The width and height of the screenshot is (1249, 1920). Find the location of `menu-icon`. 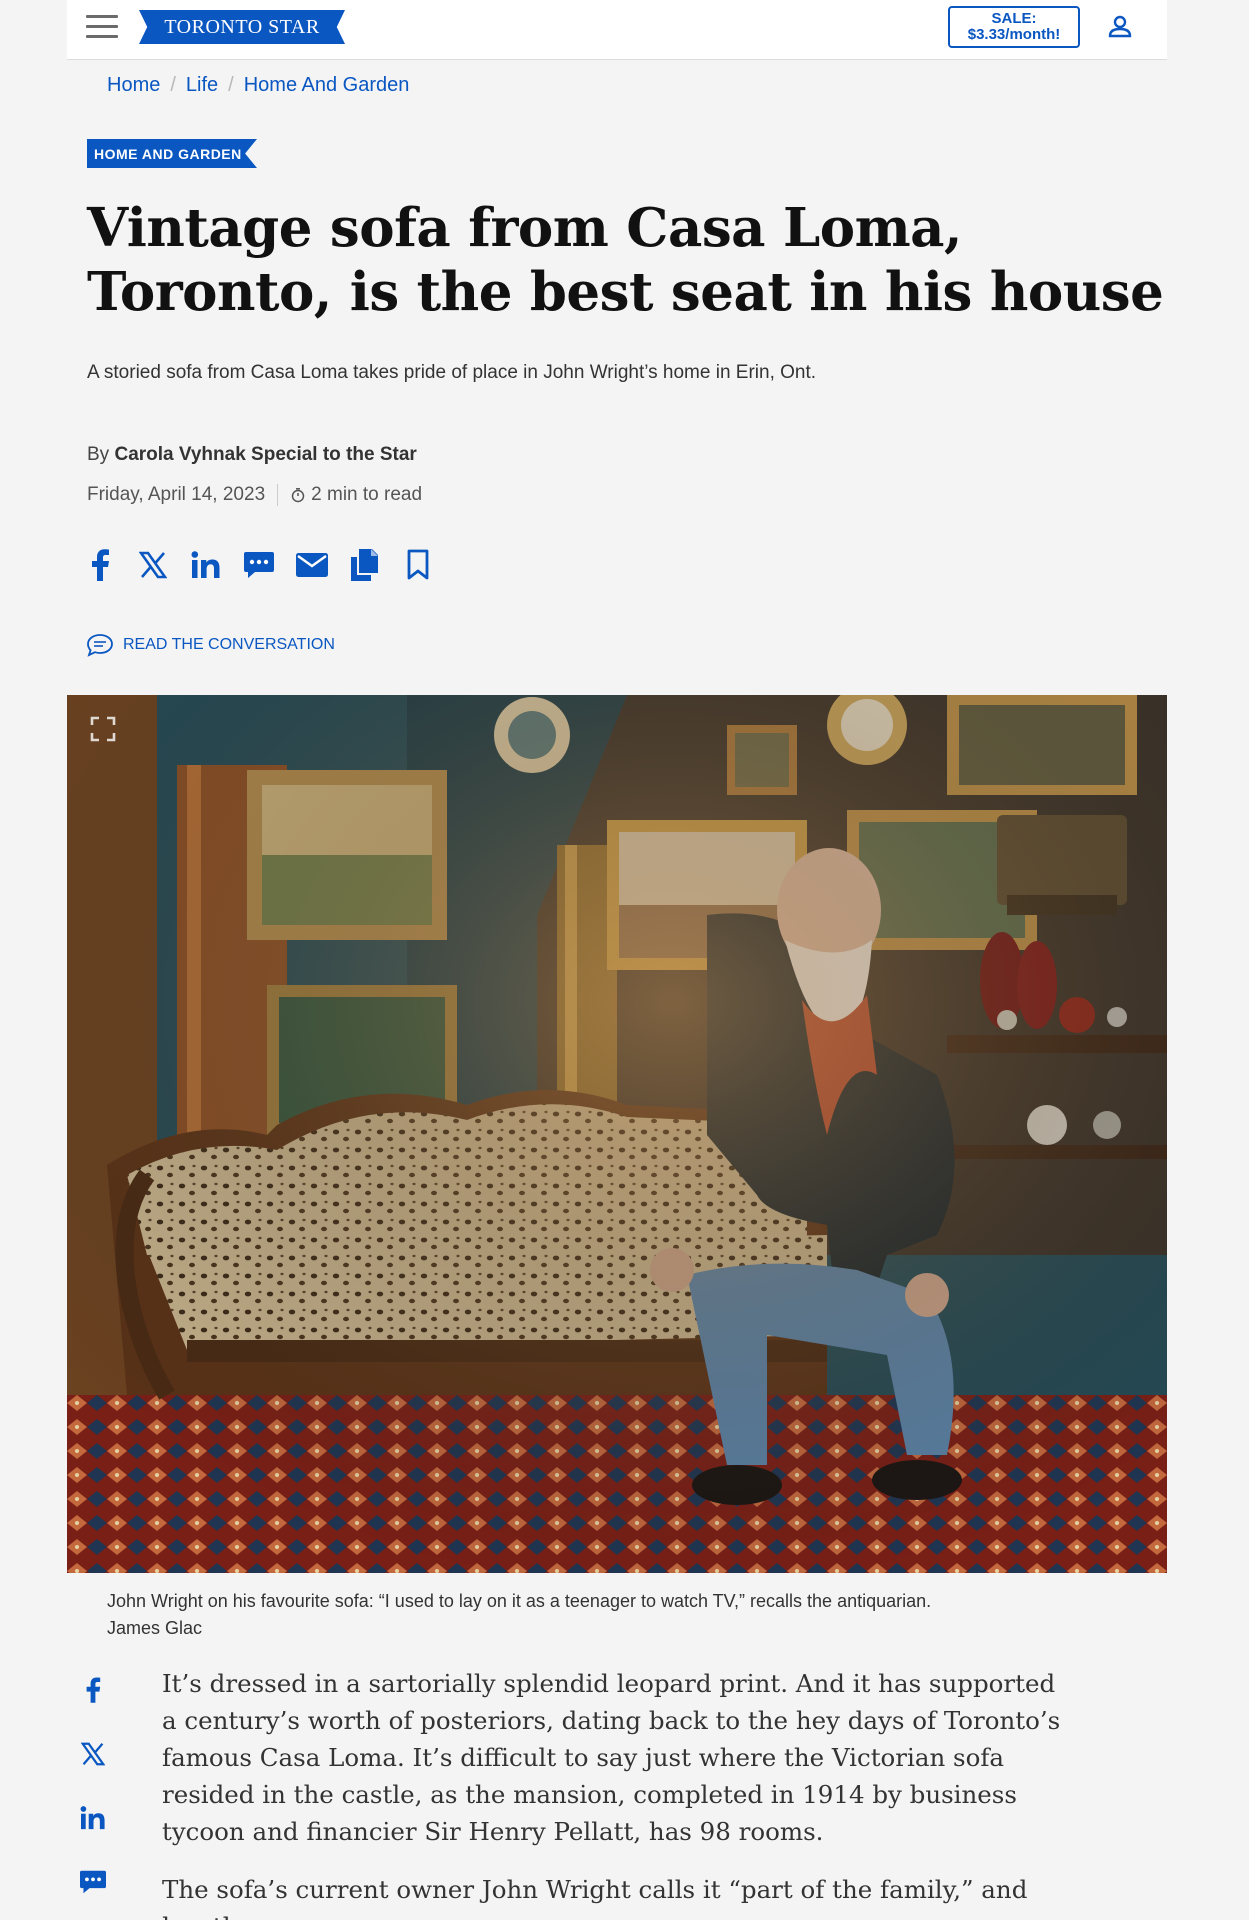

menu-icon is located at coordinates (102, 27).